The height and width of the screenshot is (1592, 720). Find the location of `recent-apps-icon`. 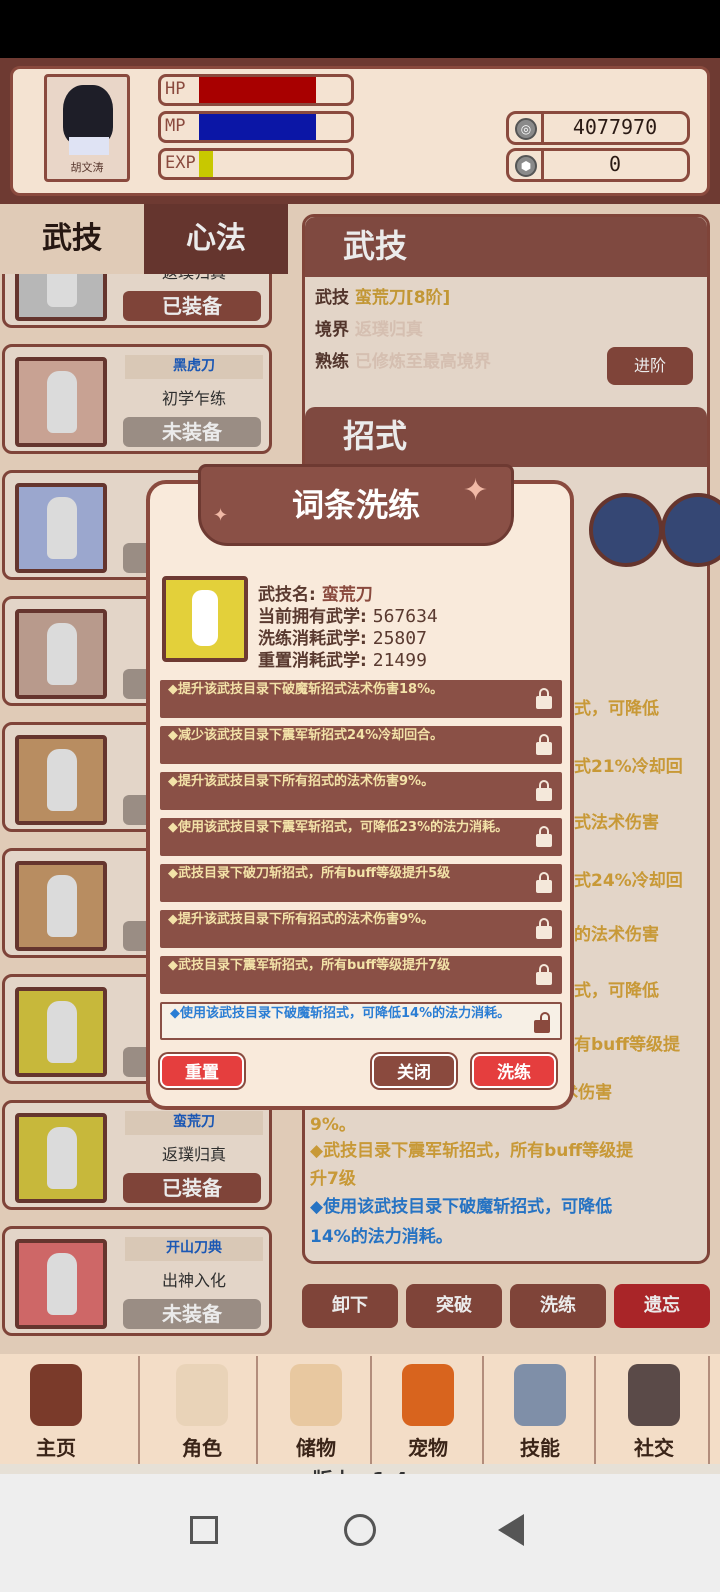

recent-apps-icon is located at coordinates (204, 1530).